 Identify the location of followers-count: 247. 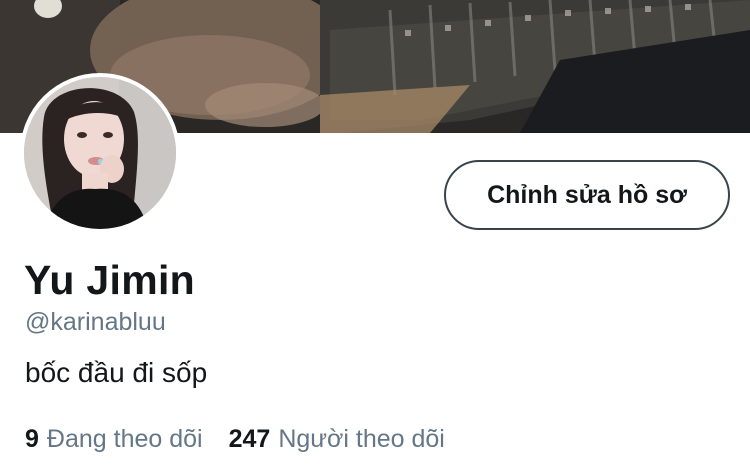
(249, 439).